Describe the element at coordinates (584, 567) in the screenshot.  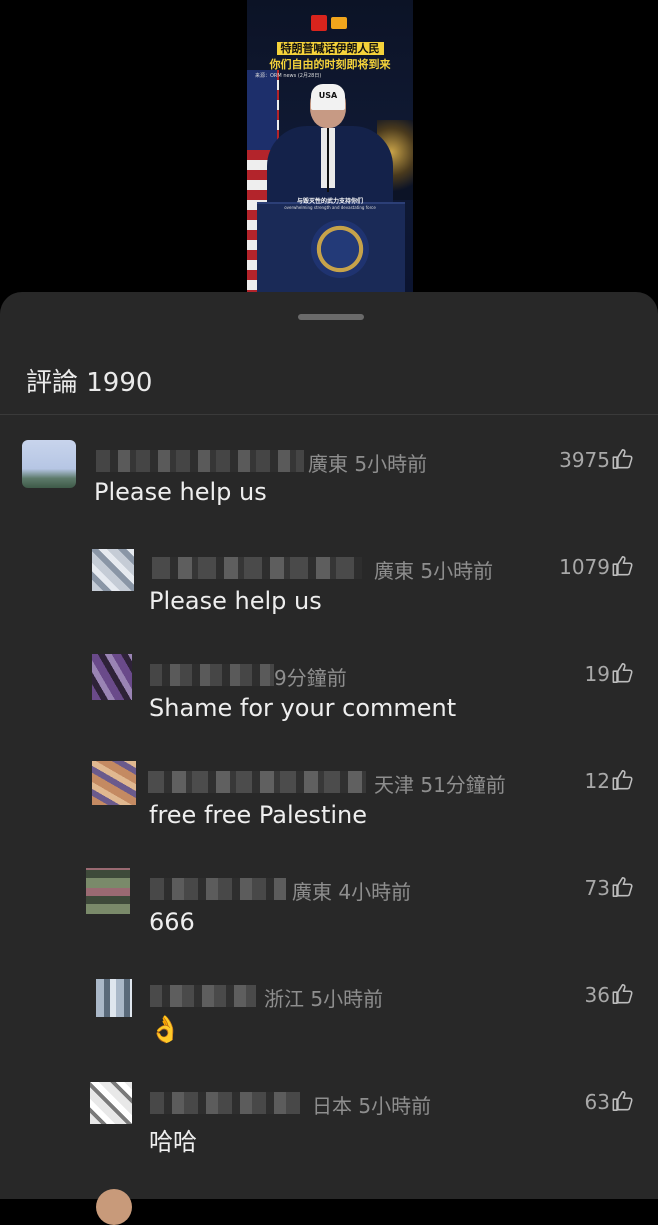
I see `like-count: 1079` at that location.